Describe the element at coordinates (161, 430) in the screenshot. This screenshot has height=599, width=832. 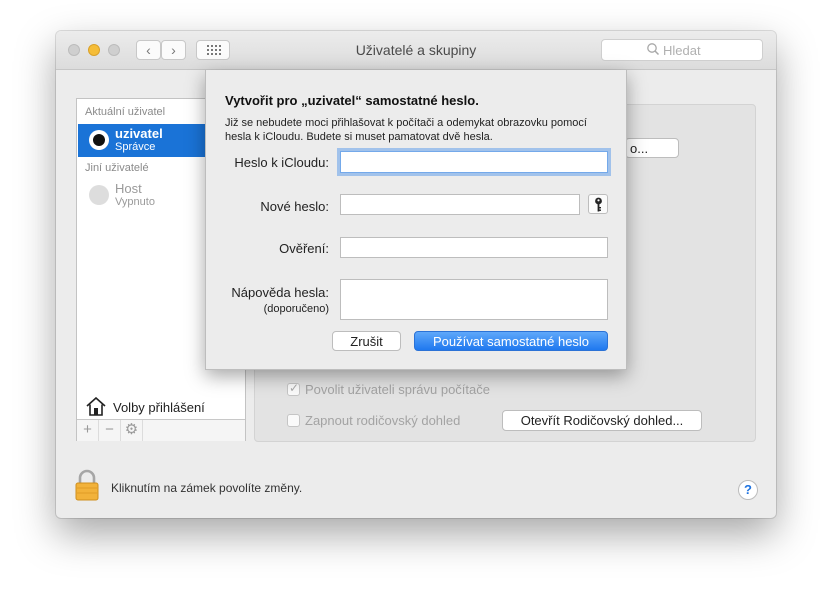
I see `sidebar-toolbar: + − ⚙` at that location.